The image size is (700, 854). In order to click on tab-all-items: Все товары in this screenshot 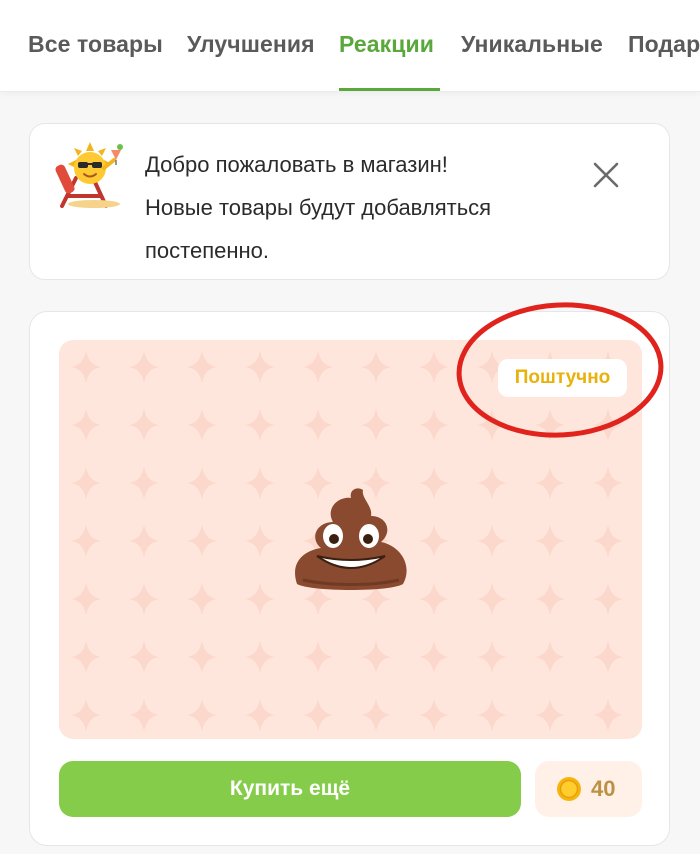, I will do `click(95, 44)`.